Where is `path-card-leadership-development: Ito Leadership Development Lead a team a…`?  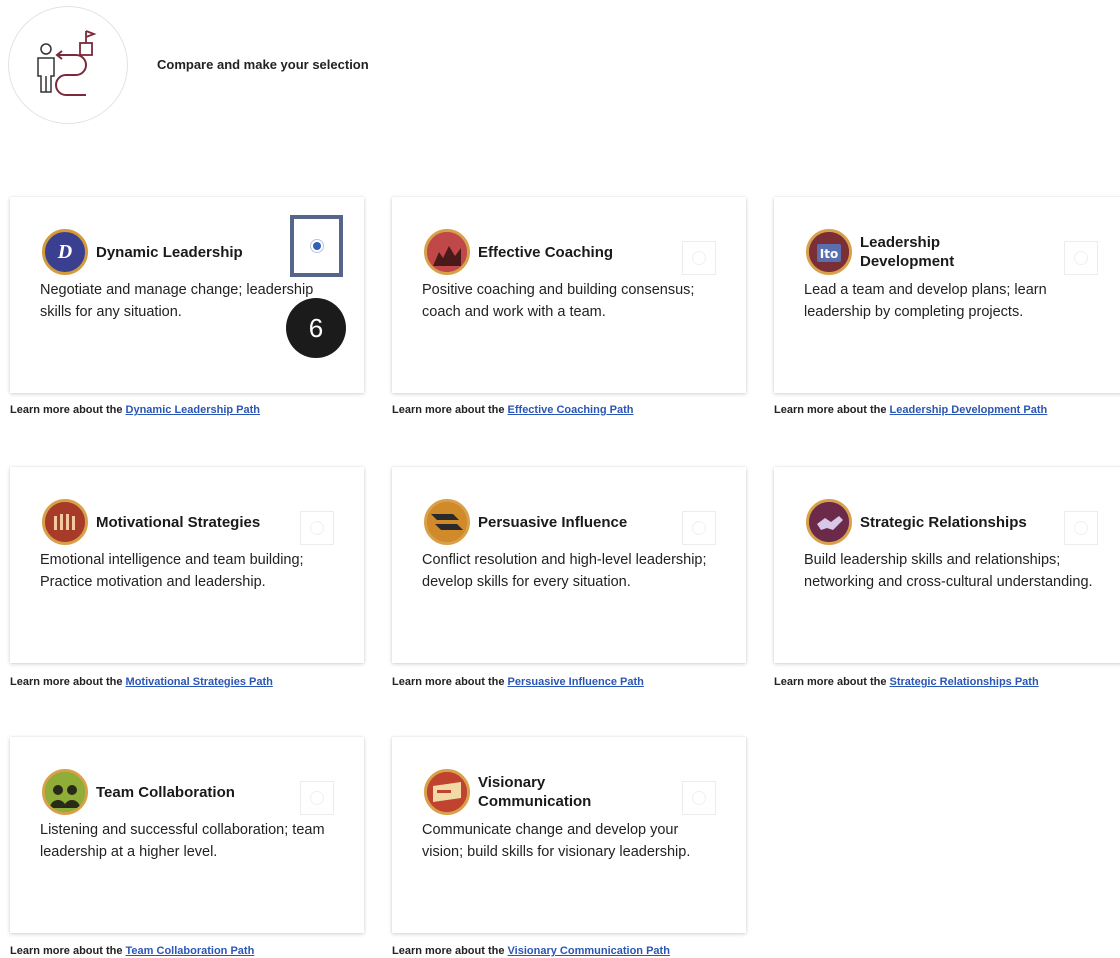 path-card-leadership-development: Ito Leadership Development Lead a team a… is located at coordinates (947, 295).